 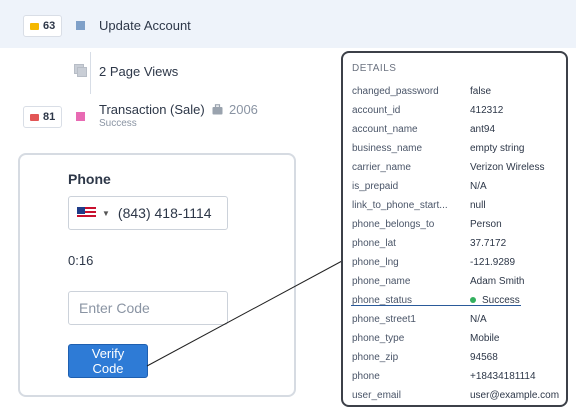 I want to click on detail-row: phone_zip 94568, so click(x=458, y=358).